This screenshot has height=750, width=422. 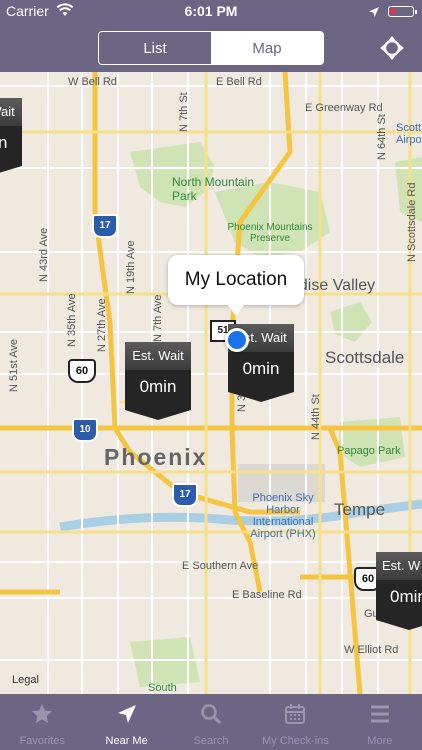 I want to click on interstate-shield: 10, so click(x=85, y=430).